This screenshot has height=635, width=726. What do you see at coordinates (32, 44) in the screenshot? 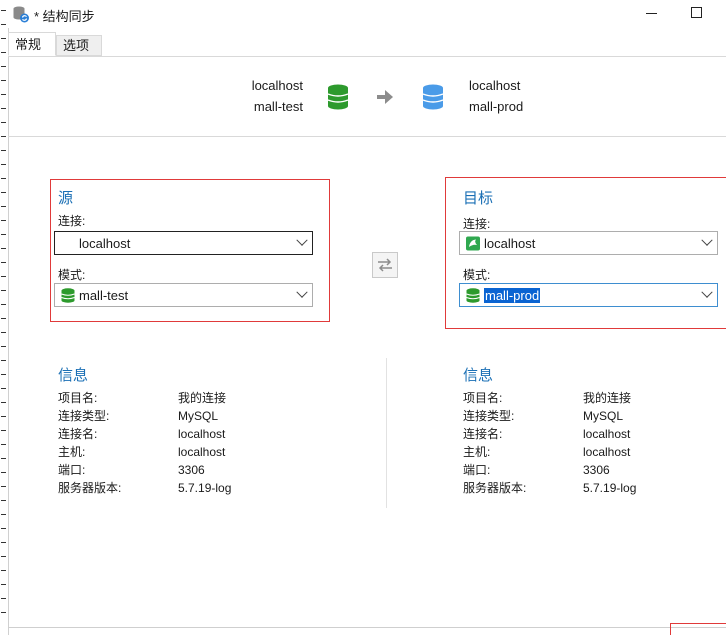
I see `tab-general: 常规` at bounding box center [32, 44].